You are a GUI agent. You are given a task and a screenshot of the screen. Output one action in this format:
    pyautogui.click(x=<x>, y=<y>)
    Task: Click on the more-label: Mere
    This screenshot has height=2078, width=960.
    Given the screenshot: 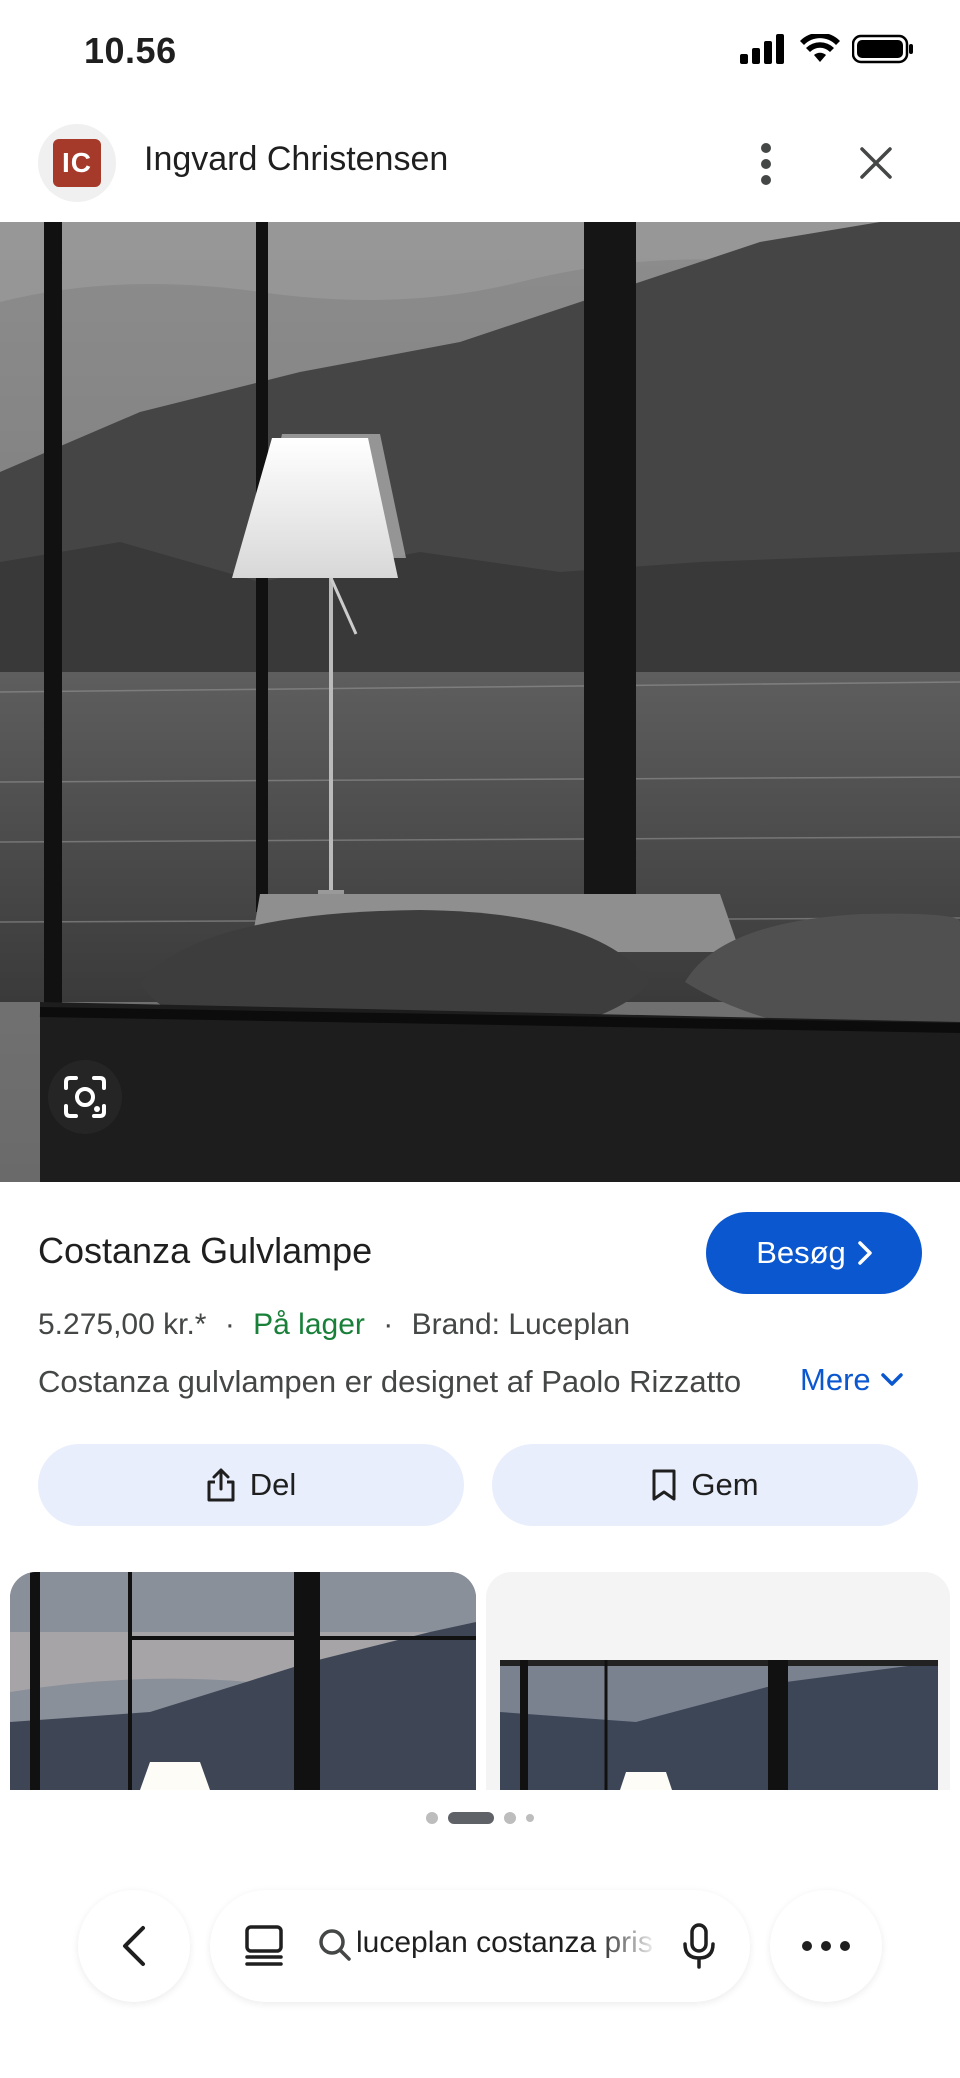 What is the action you would take?
    pyautogui.click(x=835, y=1379)
    